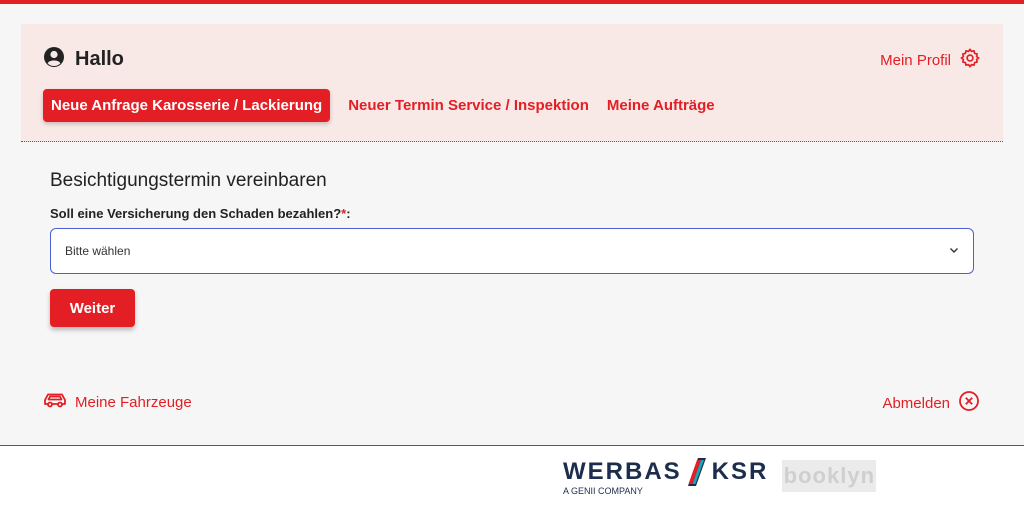 This screenshot has height=514, width=1024. I want to click on profile-link: Mein Profil, so click(930, 60).